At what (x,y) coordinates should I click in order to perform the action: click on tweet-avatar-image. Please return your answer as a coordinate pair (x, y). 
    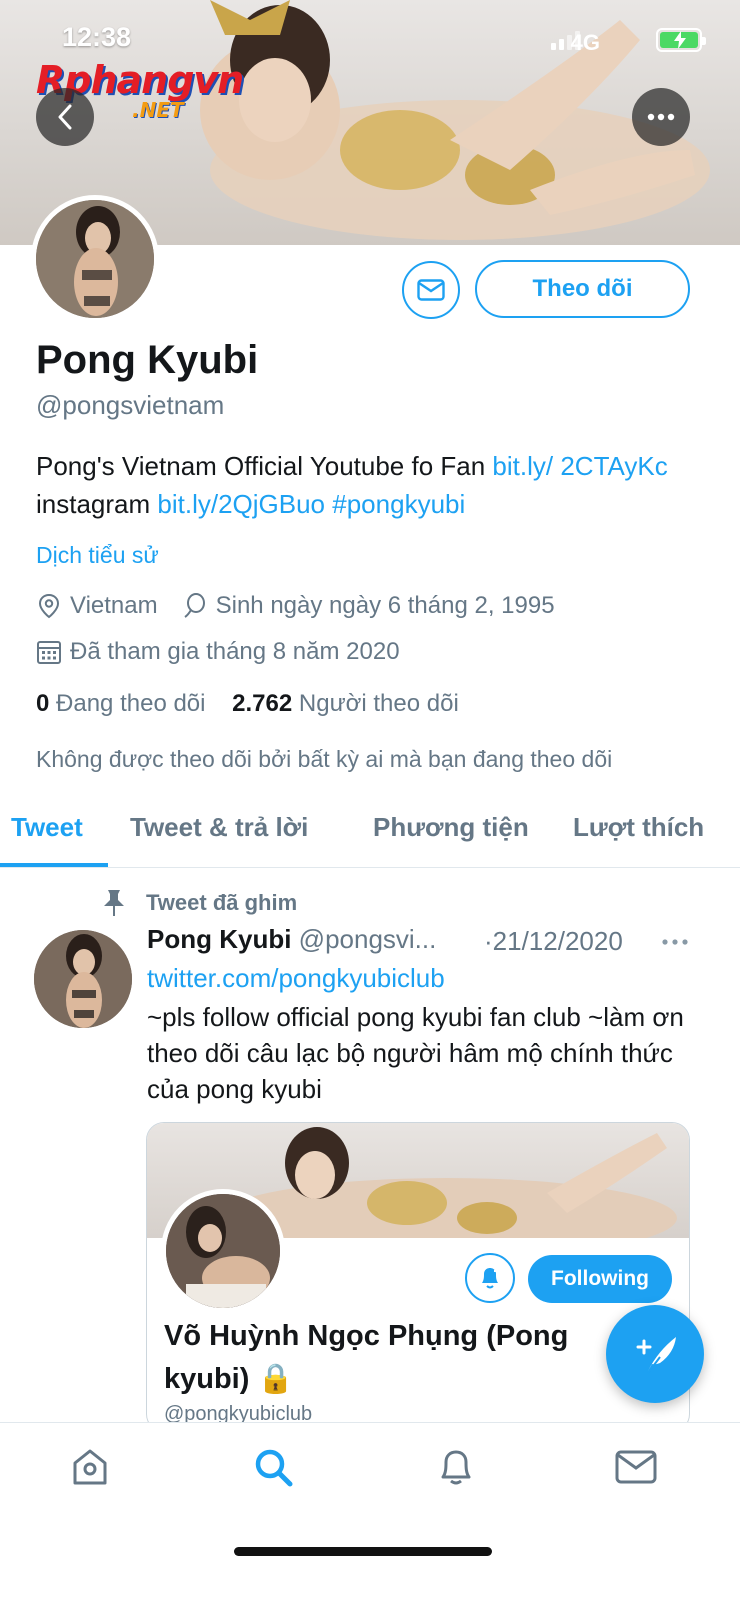
    Looking at the image, I should click on (83, 979).